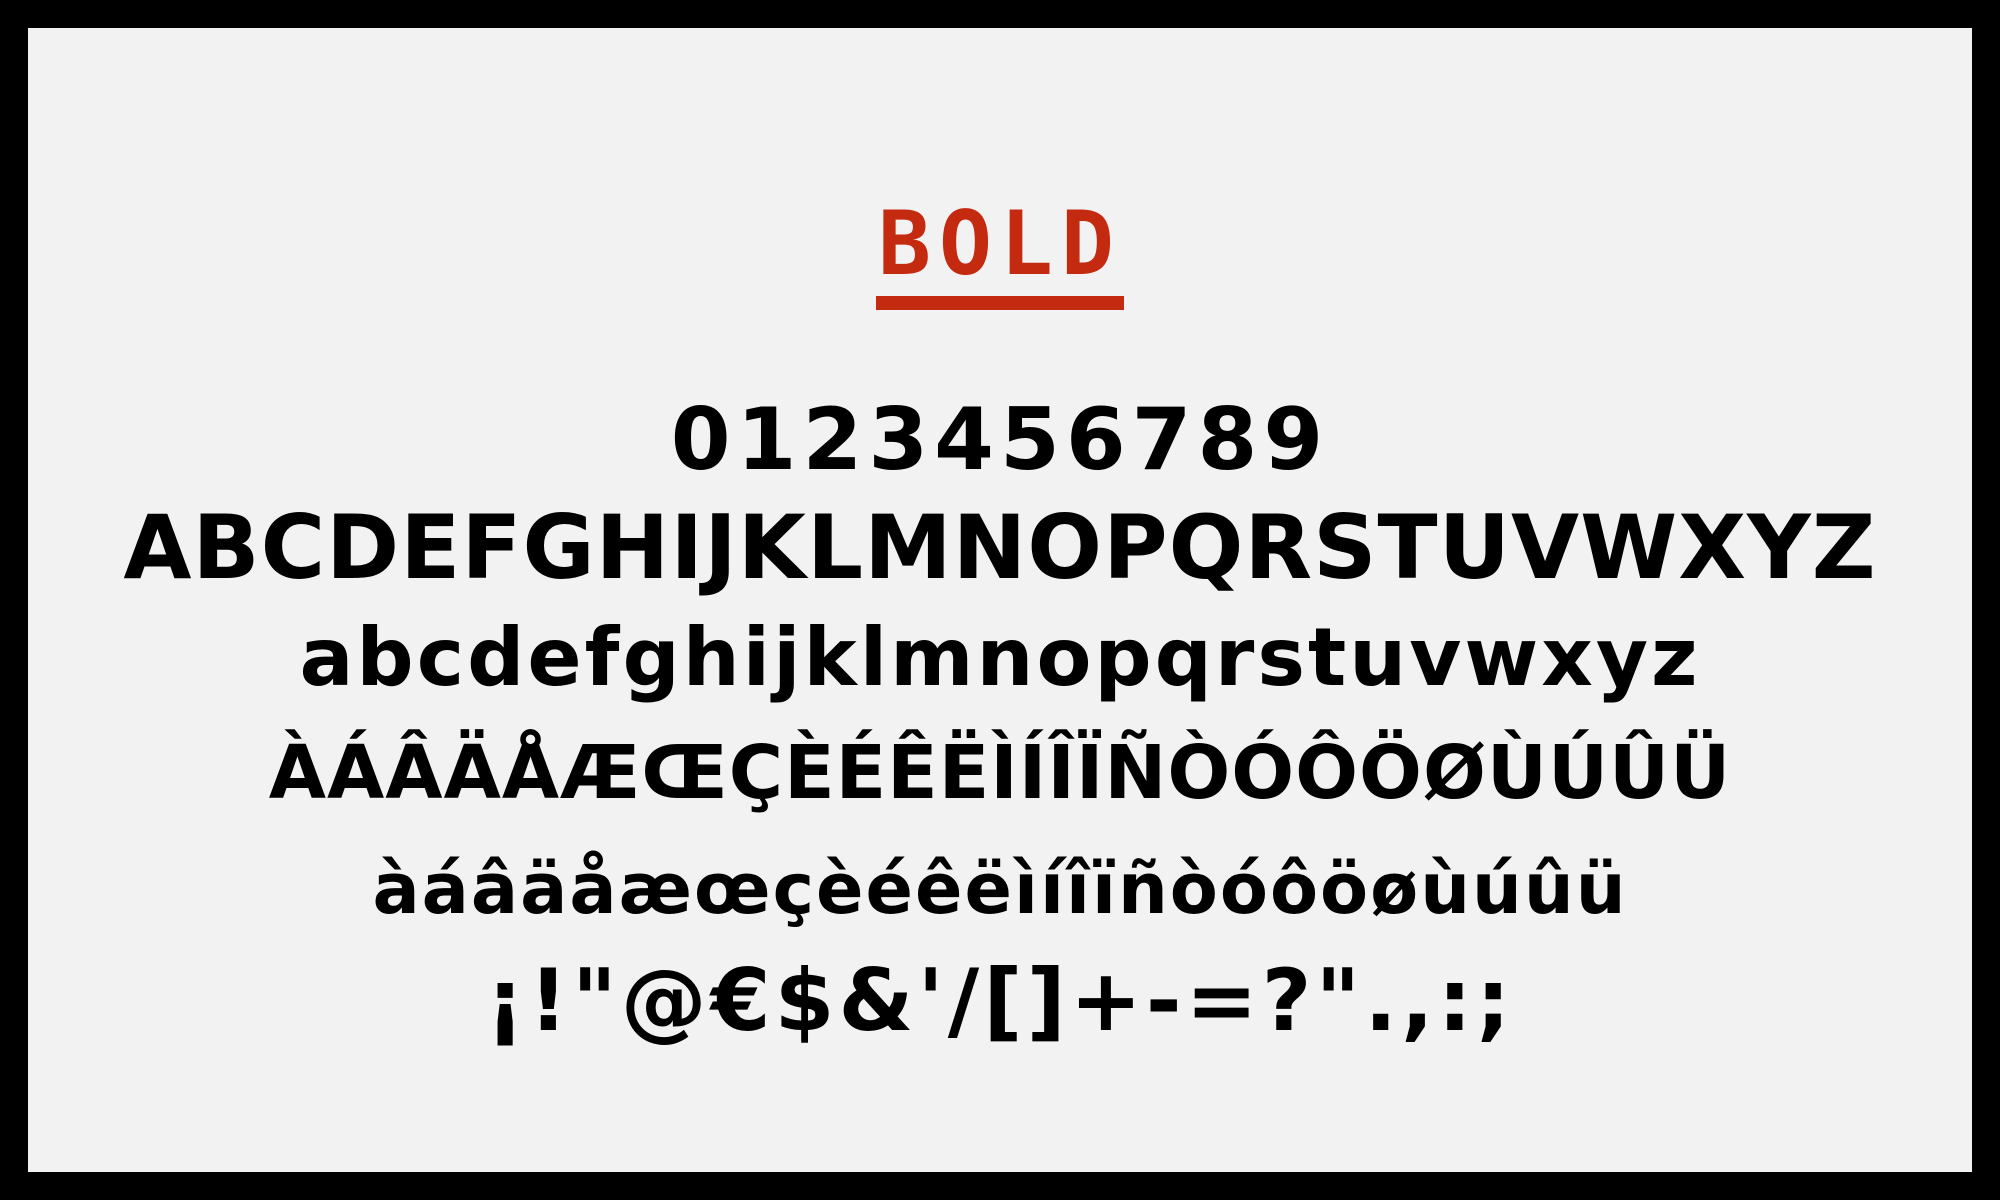  What do you see at coordinates (1000, 889) in the screenshot?
I see `lowercase-accented-row: àáâäåæœçèéêëìíîïñòóôöøùúûü` at bounding box center [1000, 889].